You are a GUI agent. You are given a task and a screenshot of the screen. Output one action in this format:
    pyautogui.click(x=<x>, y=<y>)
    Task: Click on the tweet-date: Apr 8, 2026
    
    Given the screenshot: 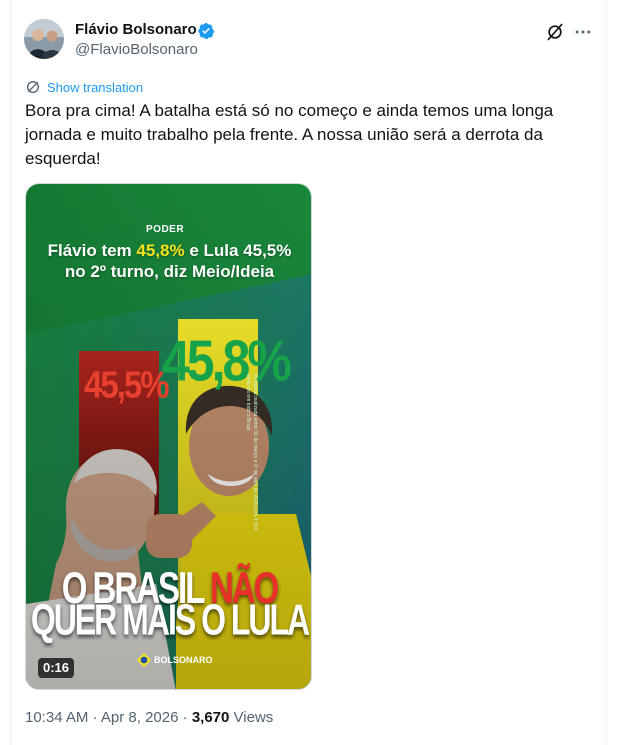 What is the action you would take?
    pyautogui.click(x=140, y=717)
    